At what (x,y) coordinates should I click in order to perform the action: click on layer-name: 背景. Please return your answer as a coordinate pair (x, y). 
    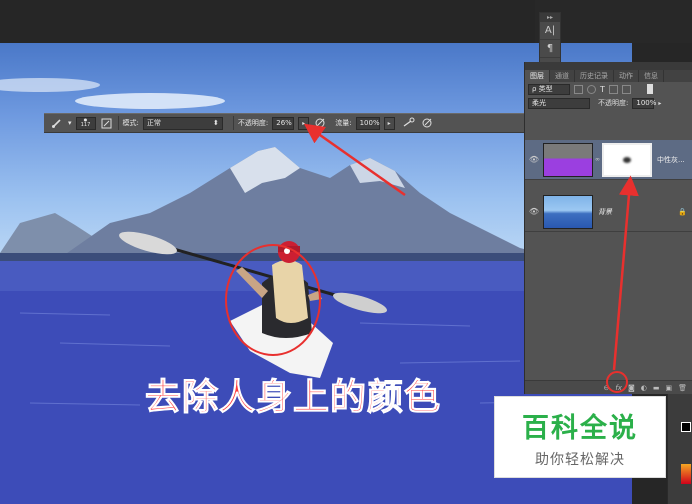
    Looking at the image, I should click on (605, 212).